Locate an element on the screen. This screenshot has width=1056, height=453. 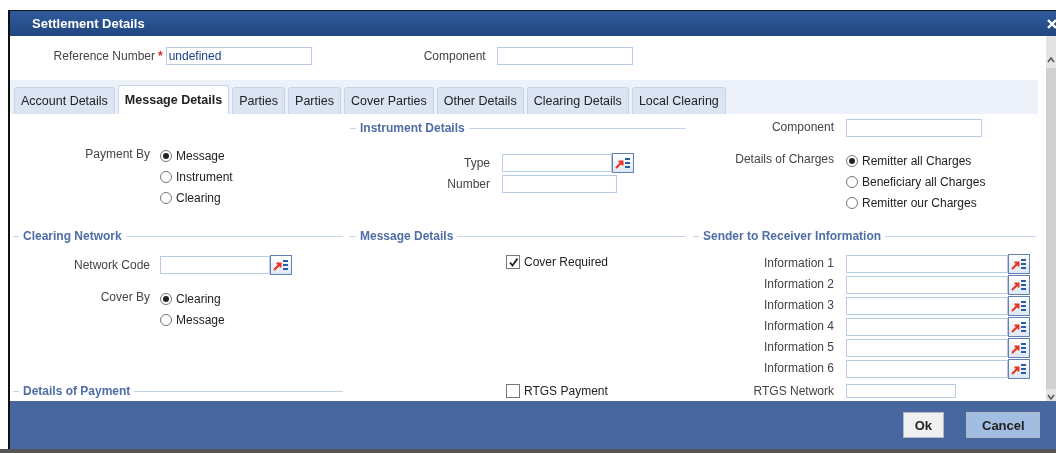
tab: Local Clearing is located at coordinates (678, 100).